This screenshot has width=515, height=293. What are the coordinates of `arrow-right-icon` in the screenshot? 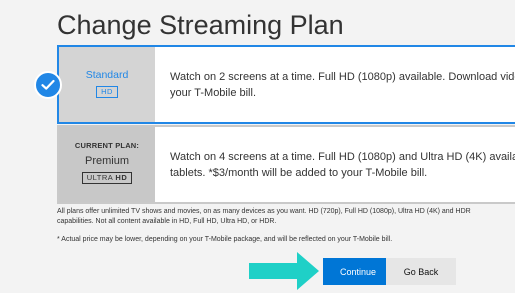 It's located at (284, 271).